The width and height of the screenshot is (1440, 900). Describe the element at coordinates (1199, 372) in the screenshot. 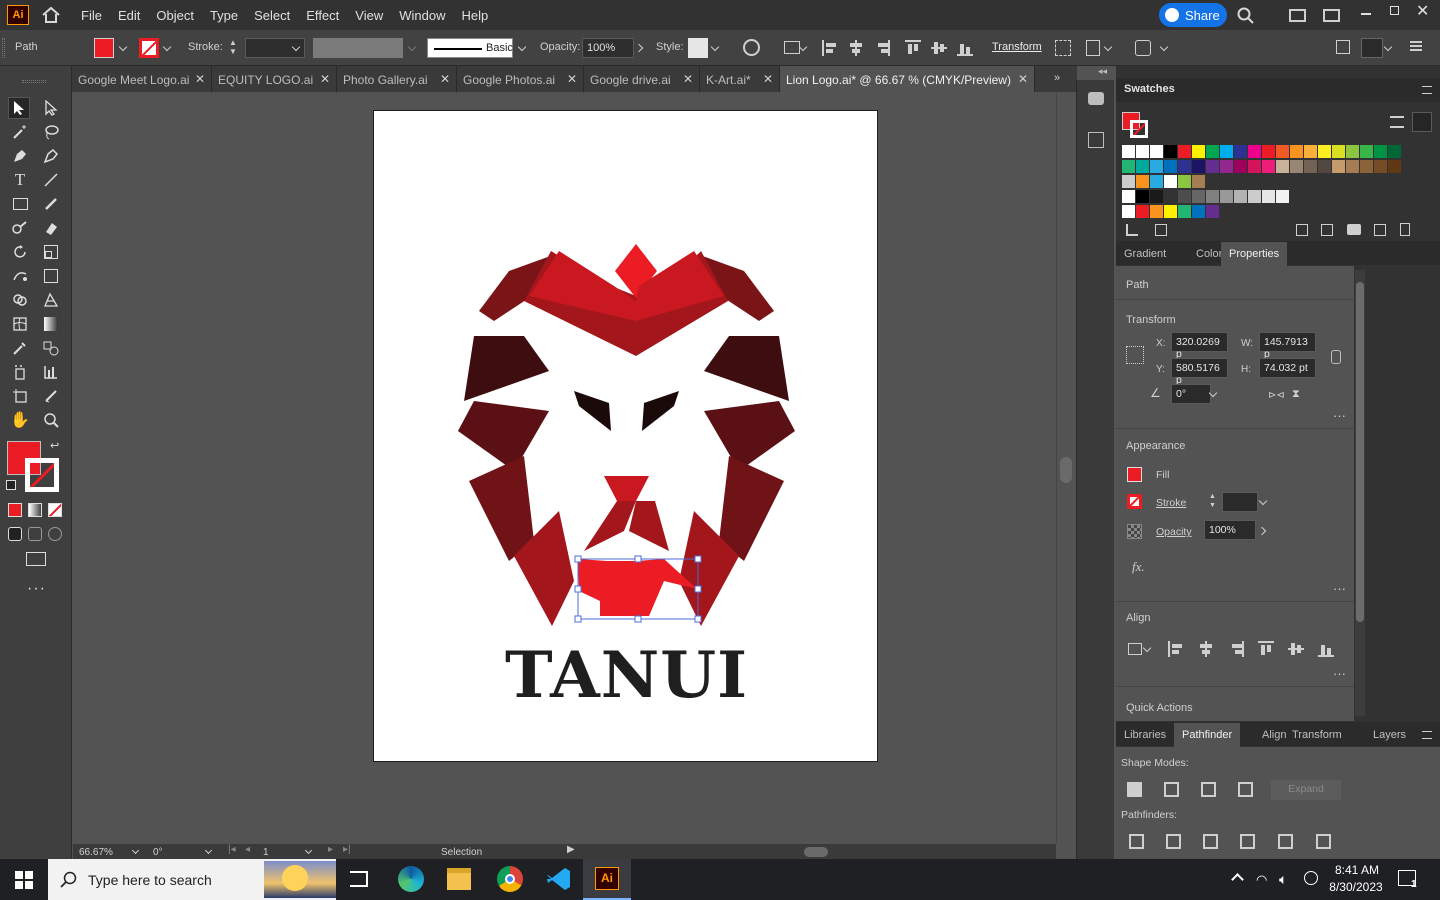

I see `y-position-input: 580.5176 p` at that location.